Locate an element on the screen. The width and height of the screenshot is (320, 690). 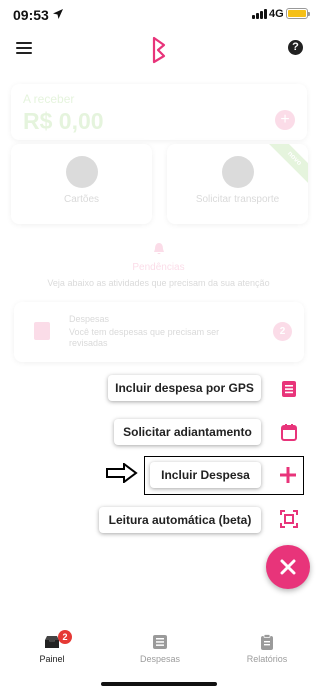
signal-icon is located at coordinates (259, 14).